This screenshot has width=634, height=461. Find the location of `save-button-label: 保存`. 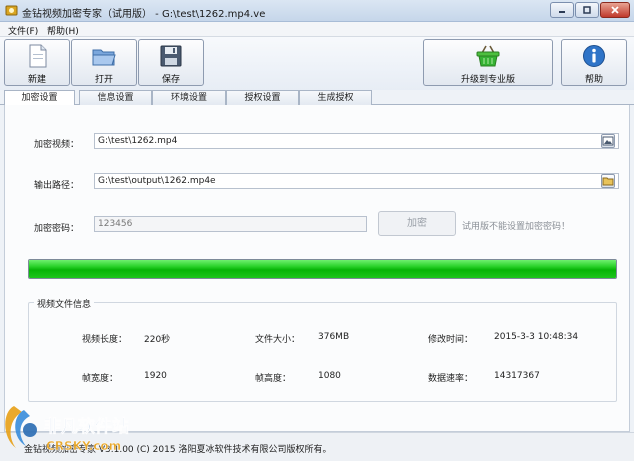

save-button-label: 保存 is located at coordinates (170, 80).